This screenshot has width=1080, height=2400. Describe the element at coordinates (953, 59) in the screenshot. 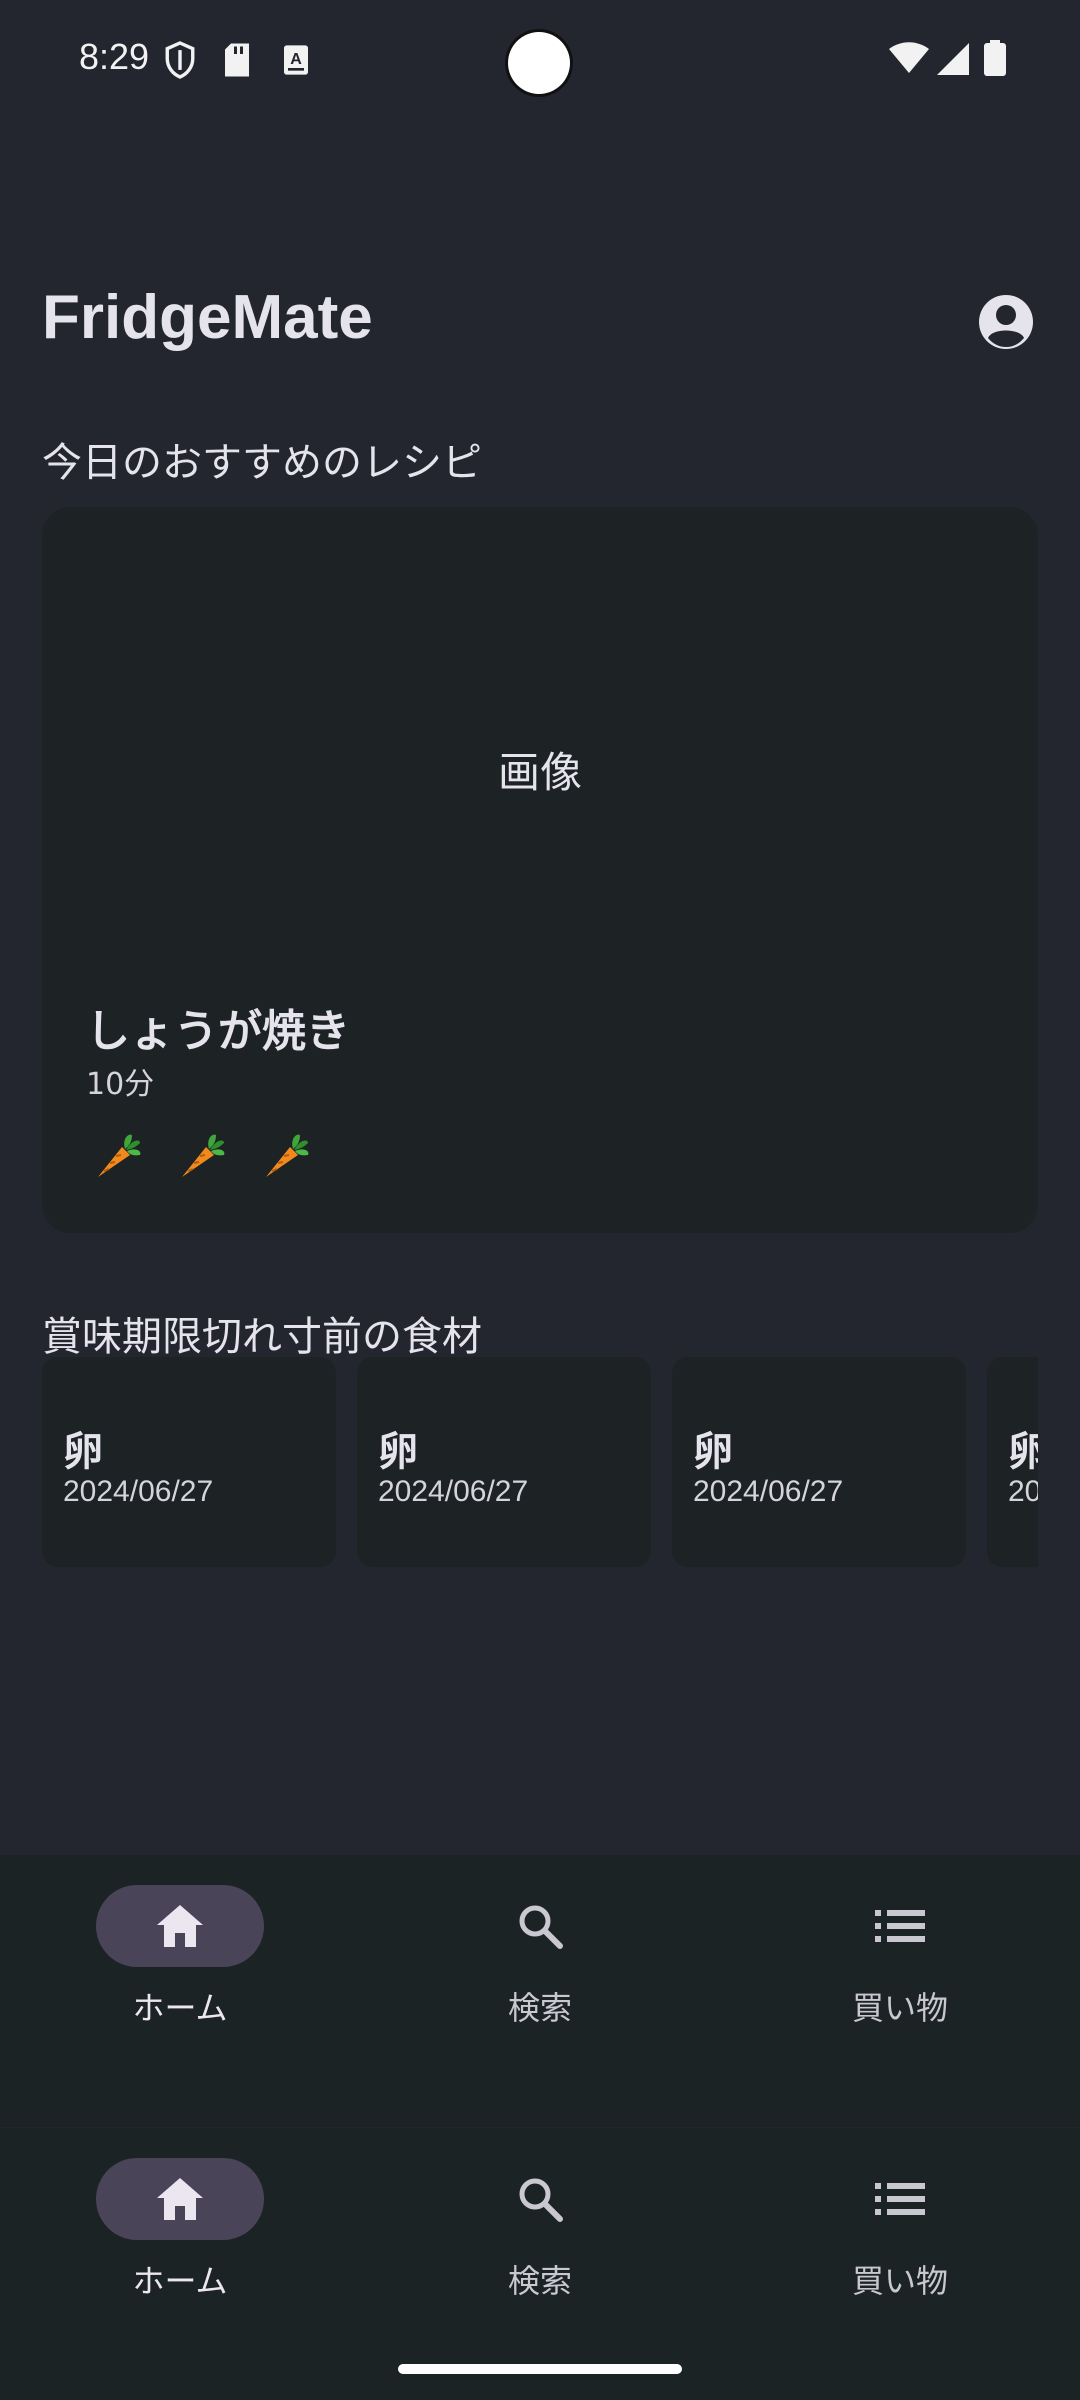

I see `signal-icon` at that location.